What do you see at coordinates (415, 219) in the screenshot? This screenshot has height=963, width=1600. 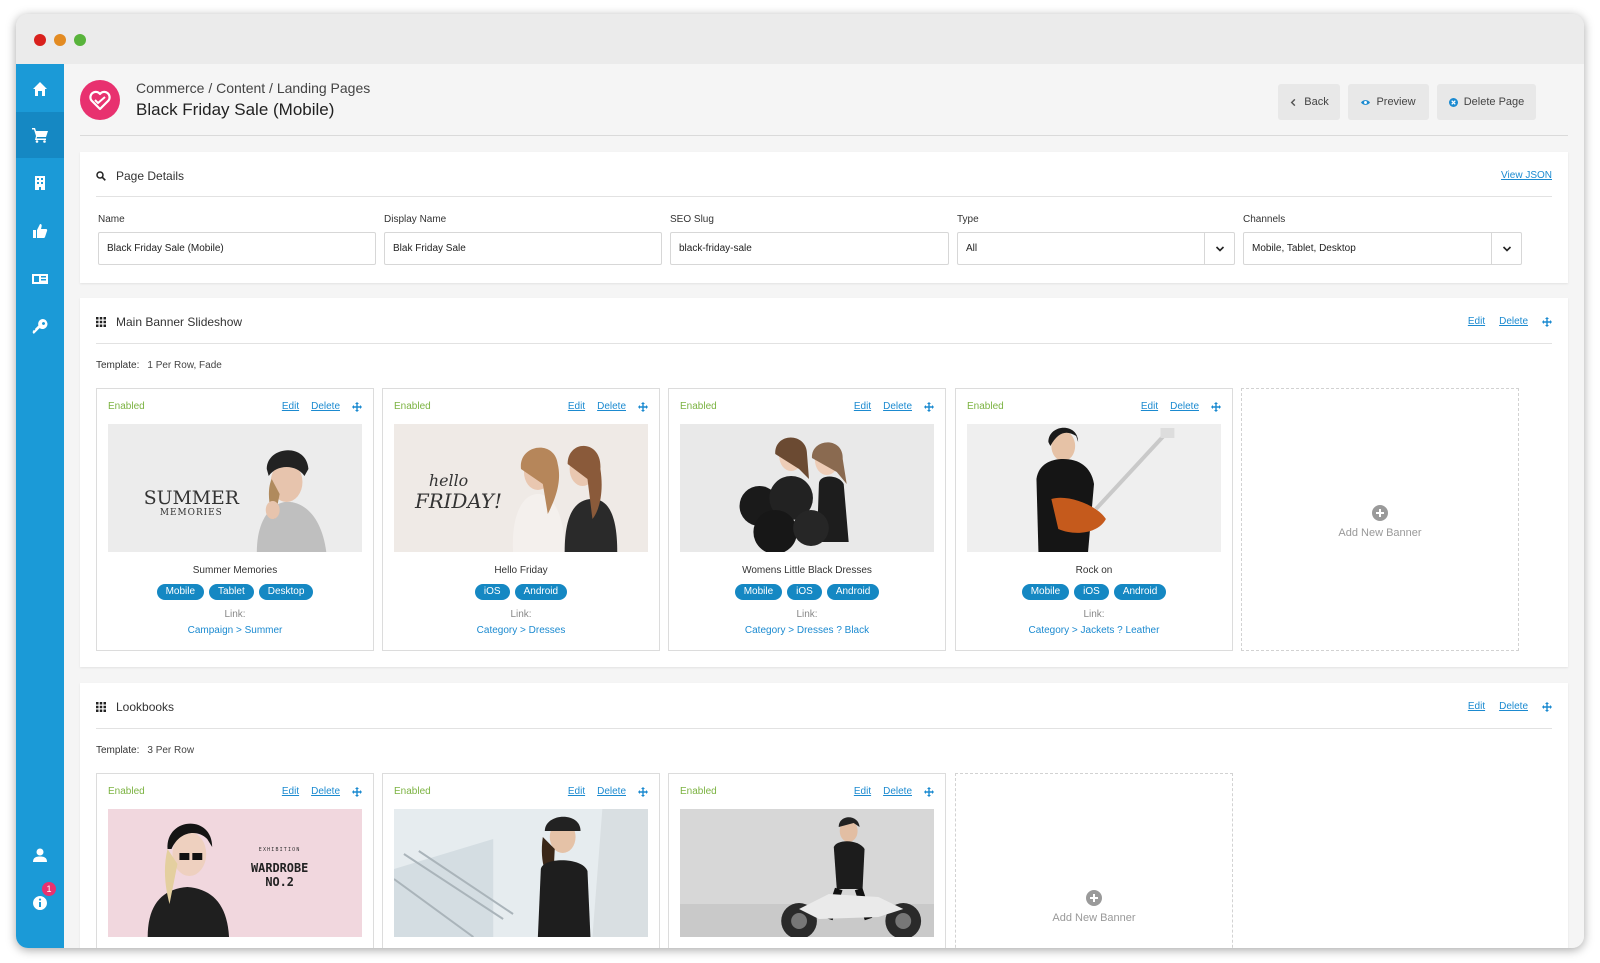 I see `display-name-label: Display Name` at bounding box center [415, 219].